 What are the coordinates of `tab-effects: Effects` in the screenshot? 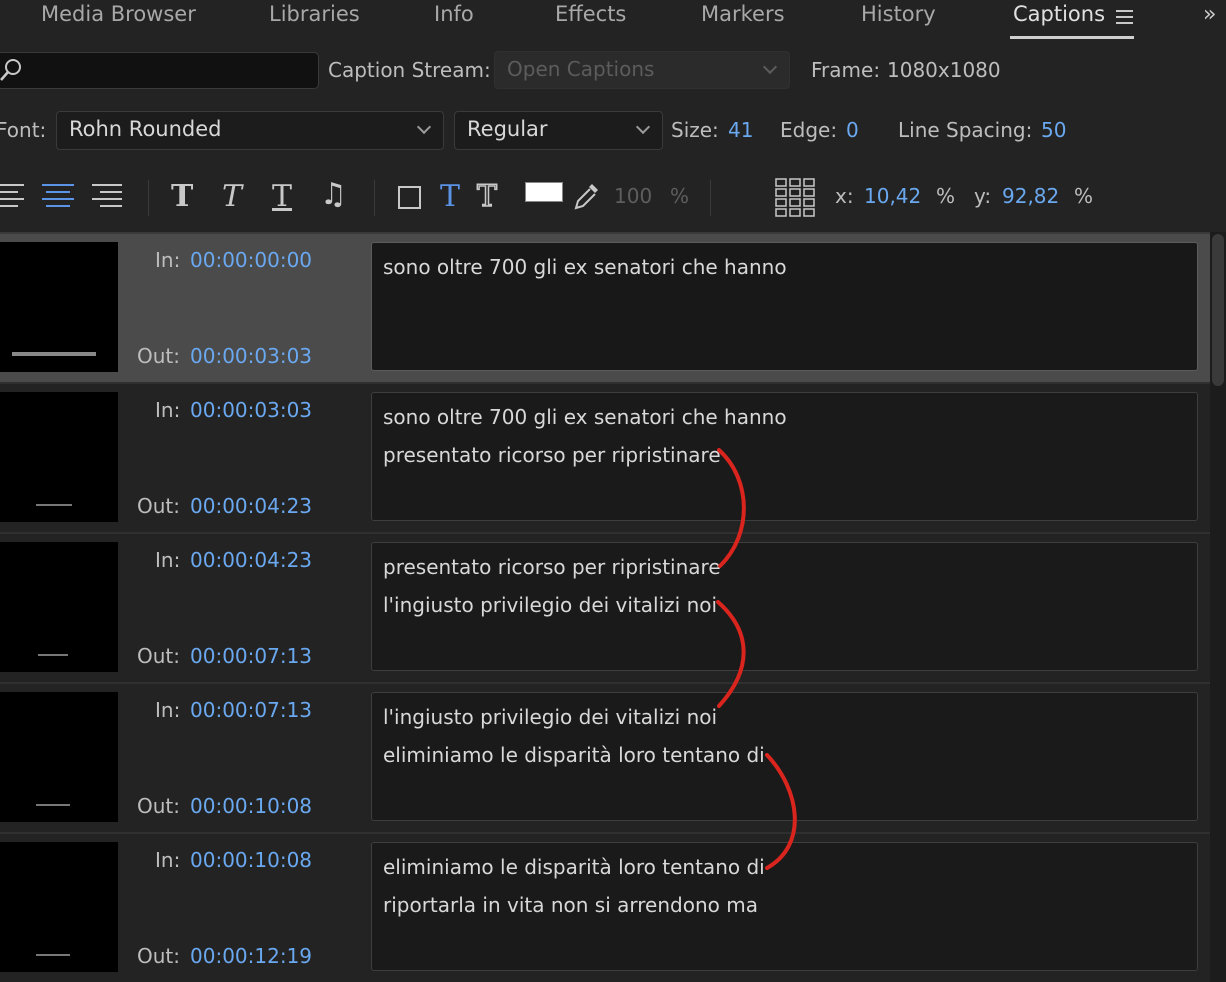 It's located at (590, 14).